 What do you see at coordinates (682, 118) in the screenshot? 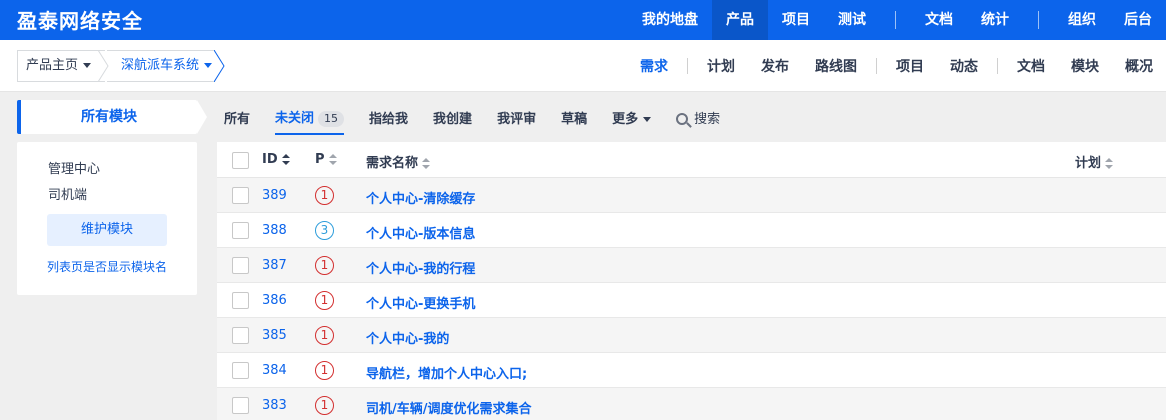
I see `search-icon` at bounding box center [682, 118].